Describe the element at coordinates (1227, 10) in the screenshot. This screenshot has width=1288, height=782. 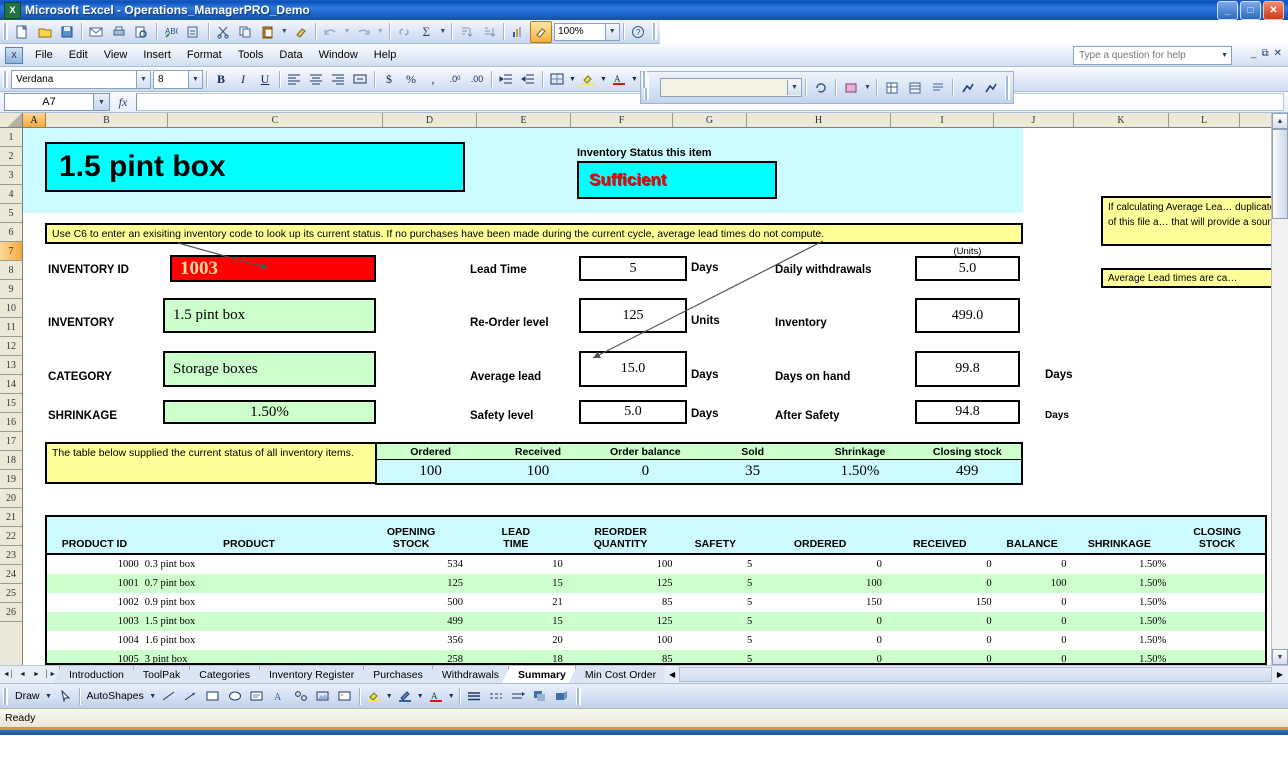
I see `minimize-button: _` at that location.